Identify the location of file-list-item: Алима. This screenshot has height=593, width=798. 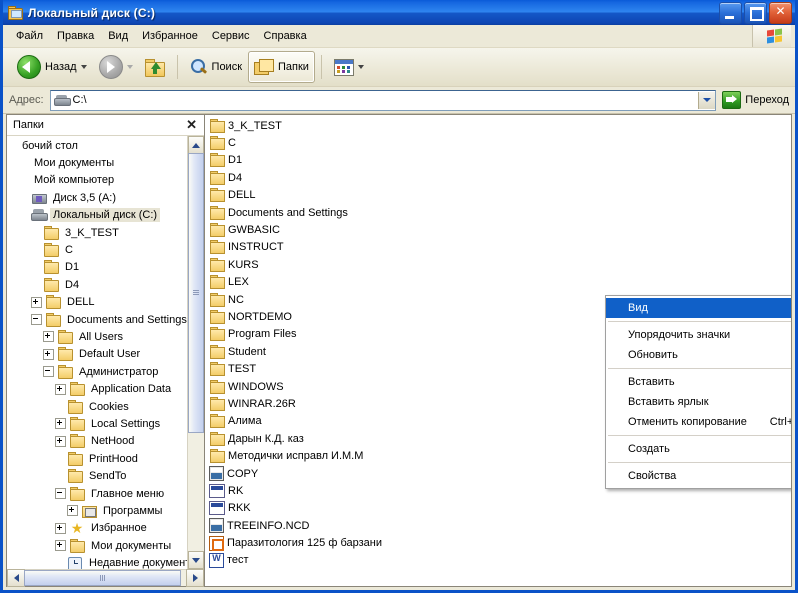
(329, 421).